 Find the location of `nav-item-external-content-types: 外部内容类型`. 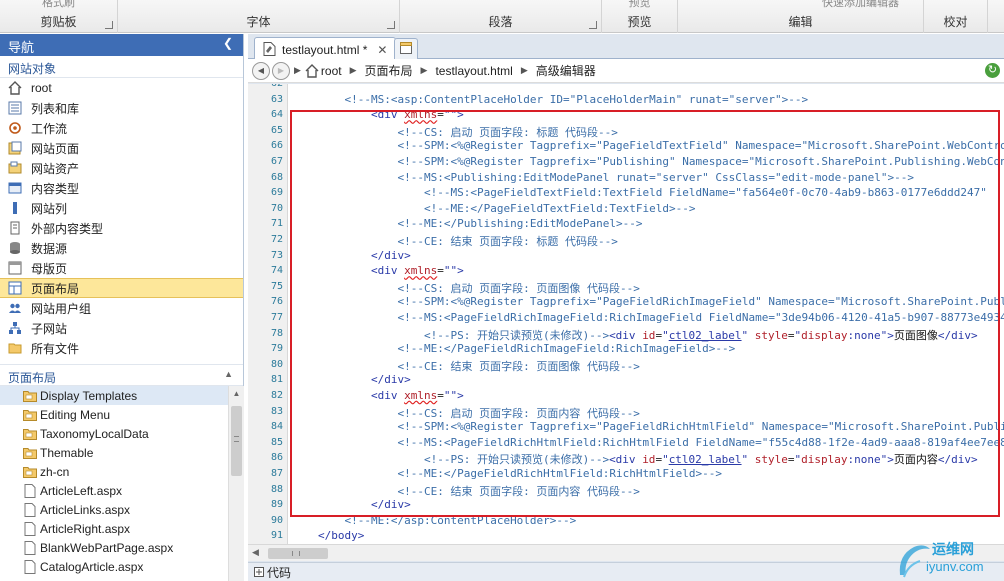

nav-item-external-content-types: 外部内容类型 is located at coordinates (121, 228).